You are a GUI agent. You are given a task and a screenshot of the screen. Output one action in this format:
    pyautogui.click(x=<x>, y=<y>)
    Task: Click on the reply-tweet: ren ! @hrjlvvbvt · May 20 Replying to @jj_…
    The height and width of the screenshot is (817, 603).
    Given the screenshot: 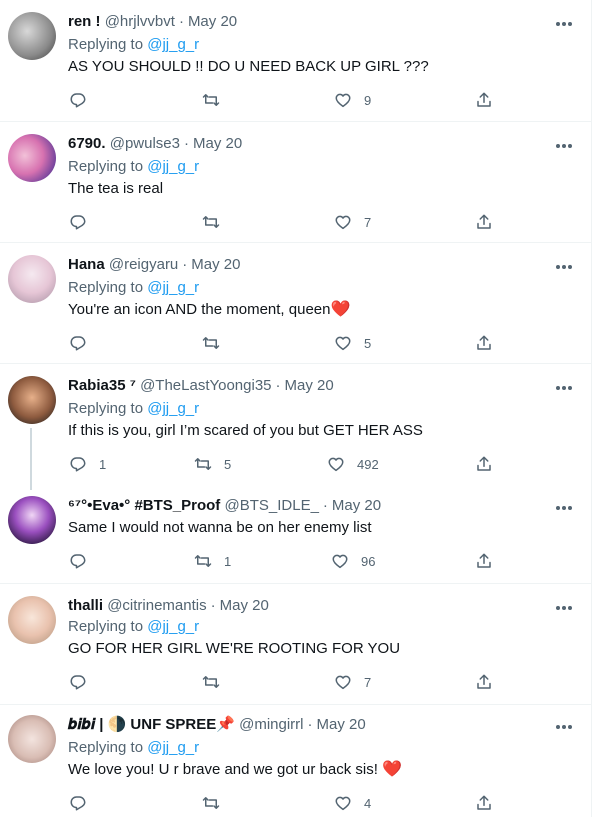 What is the action you would take?
    pyautogui.click(x=296, y=61)
    